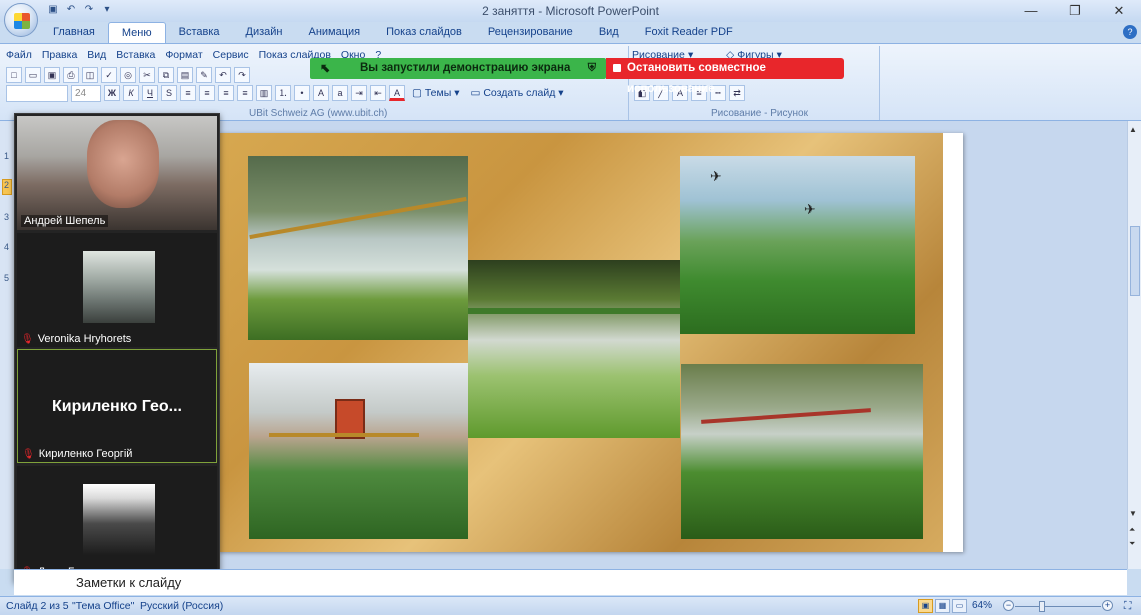  Describe the element at coordinates (242, 75) in the screenshot. I see `redo-icon: ↷` at that location.